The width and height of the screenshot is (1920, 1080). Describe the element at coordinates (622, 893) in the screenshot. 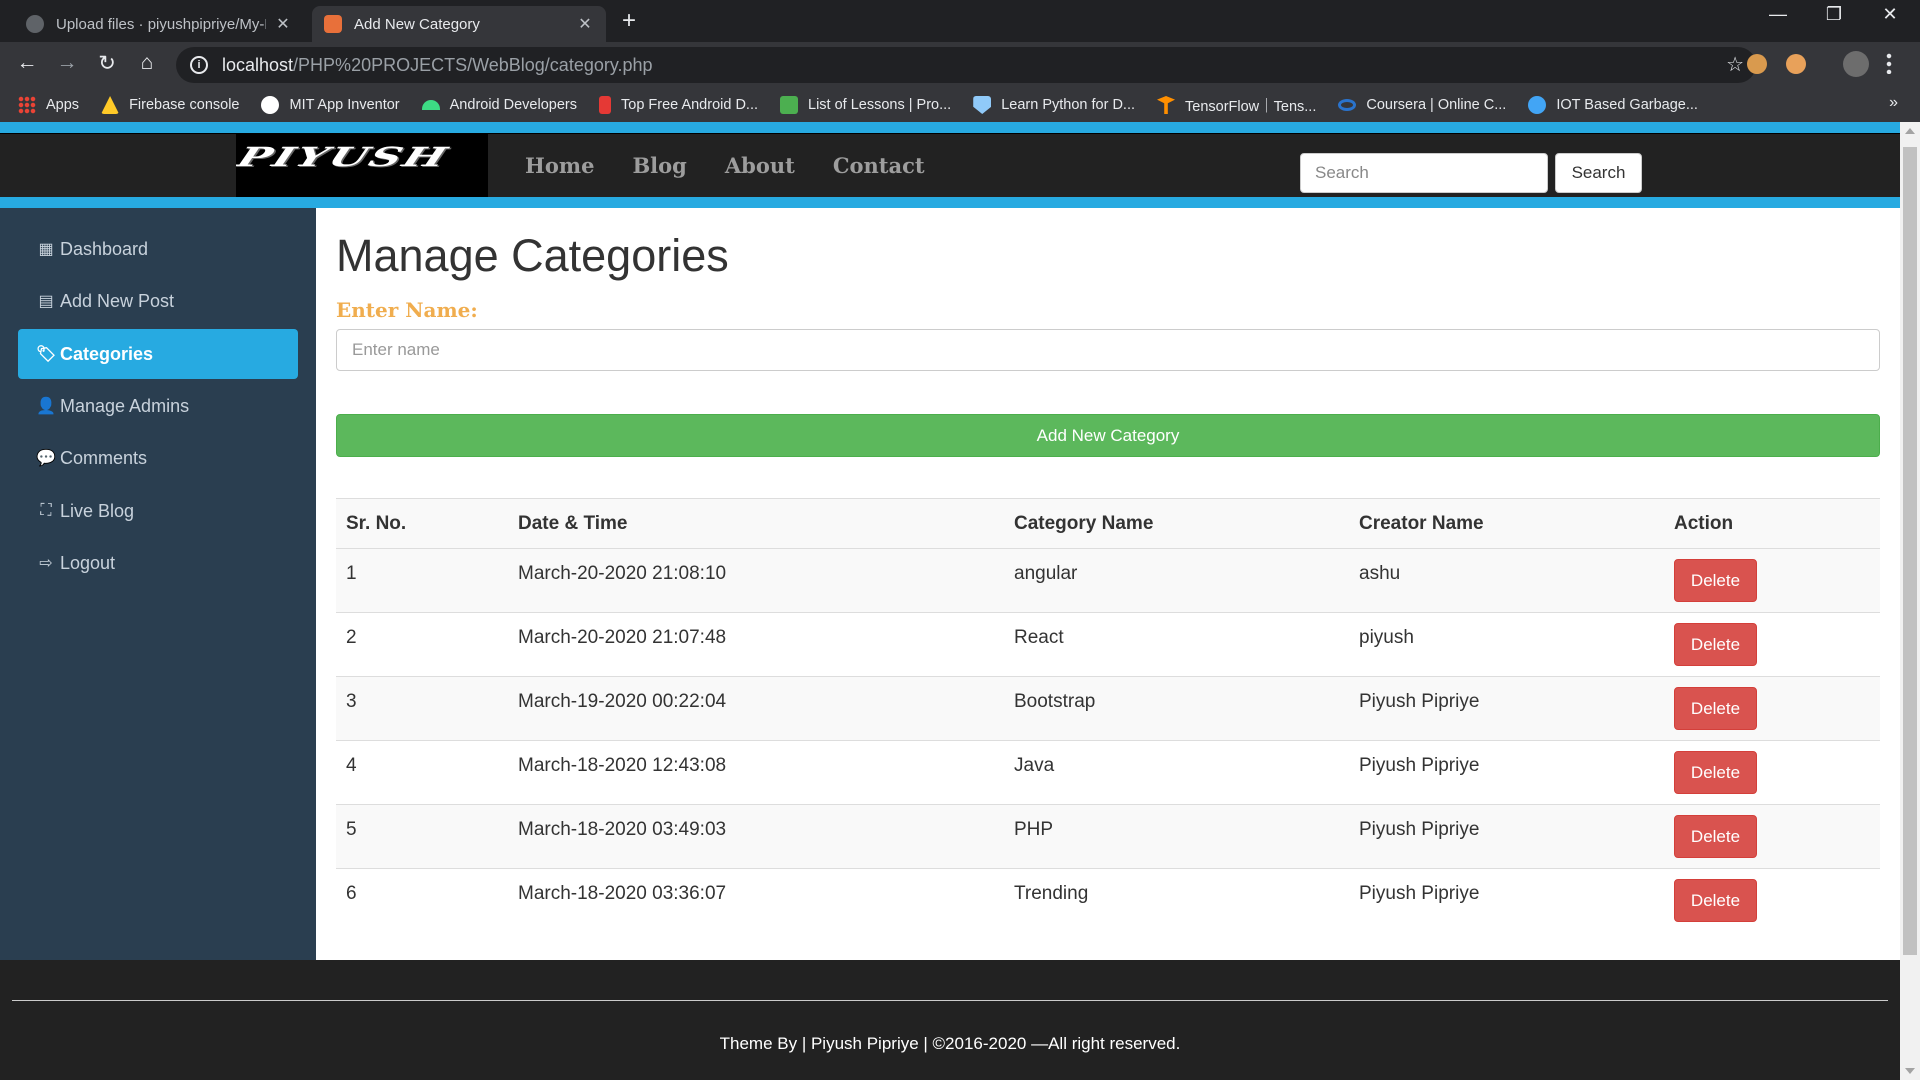

I see `cell-date-time: March-18-2020 03:36:07` at that location.